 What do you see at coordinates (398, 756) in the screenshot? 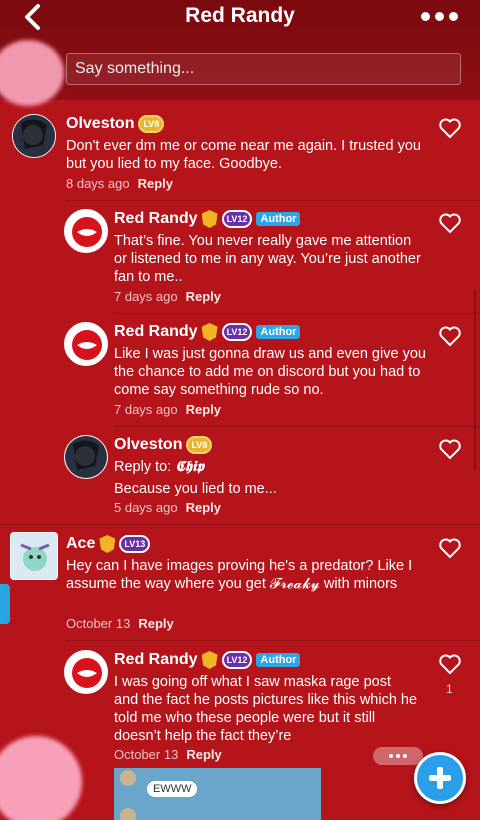
I see `more-options-pill` at bounding box center [398, 756].